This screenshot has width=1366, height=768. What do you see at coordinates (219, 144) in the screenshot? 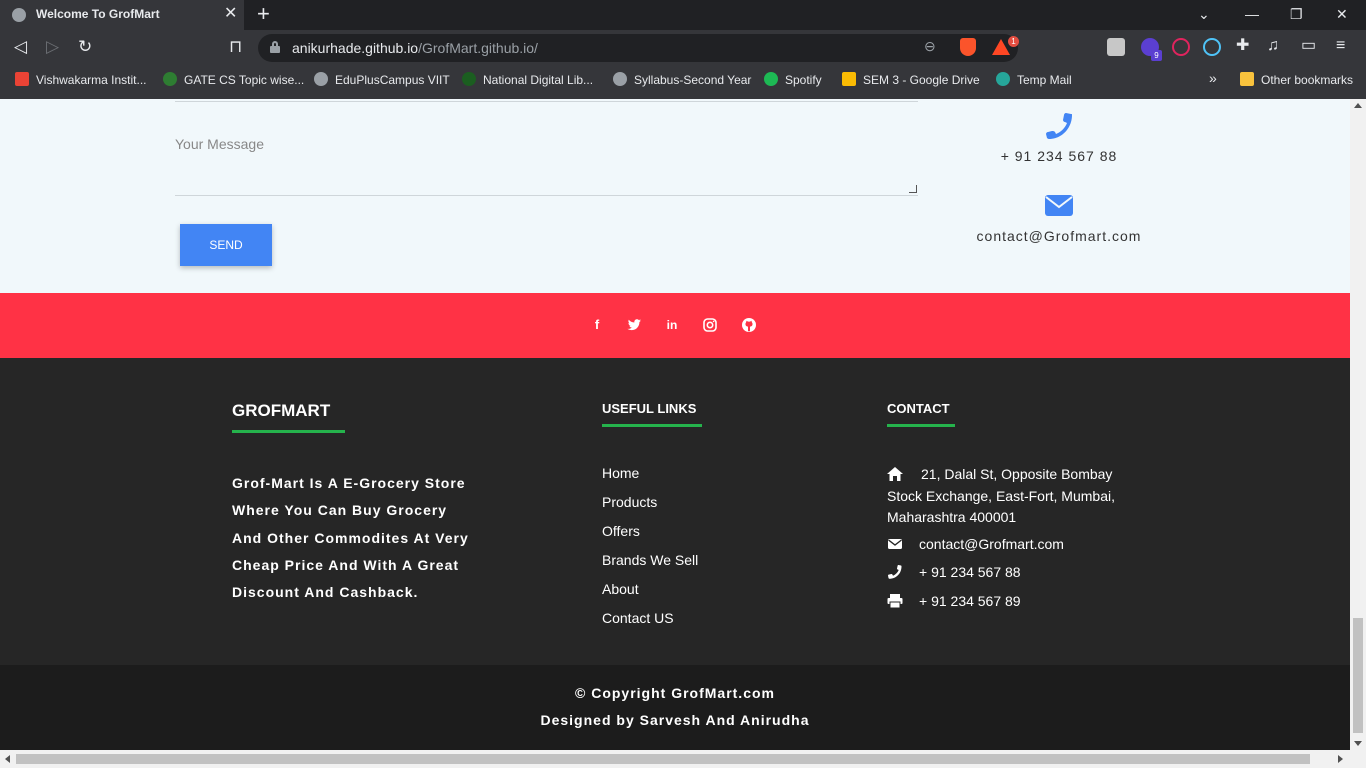
I see `message-placeholder: Your Message` at bounding box center [219, 144].